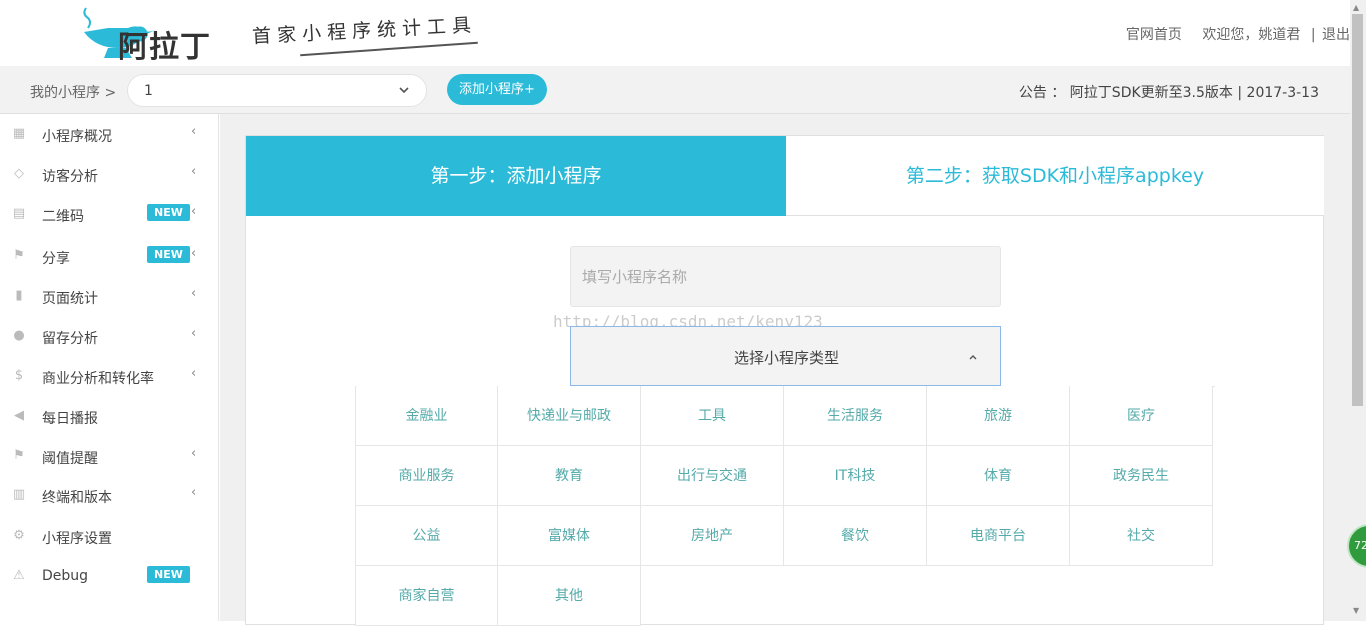  I want to click on logo-text: 阿拉丁, so click(164, 47).